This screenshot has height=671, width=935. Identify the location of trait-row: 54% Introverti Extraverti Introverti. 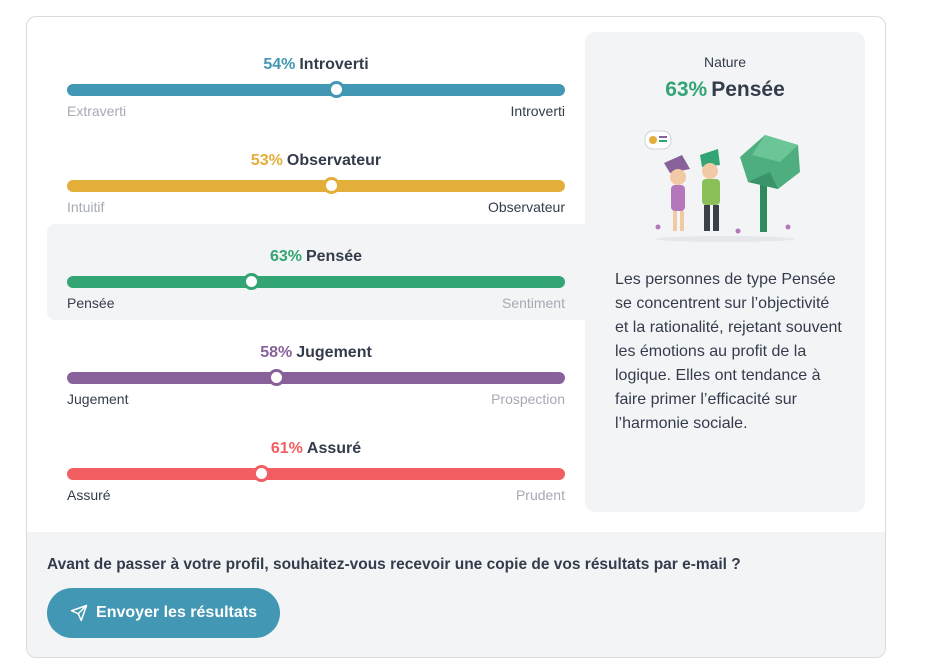
(317, 80).